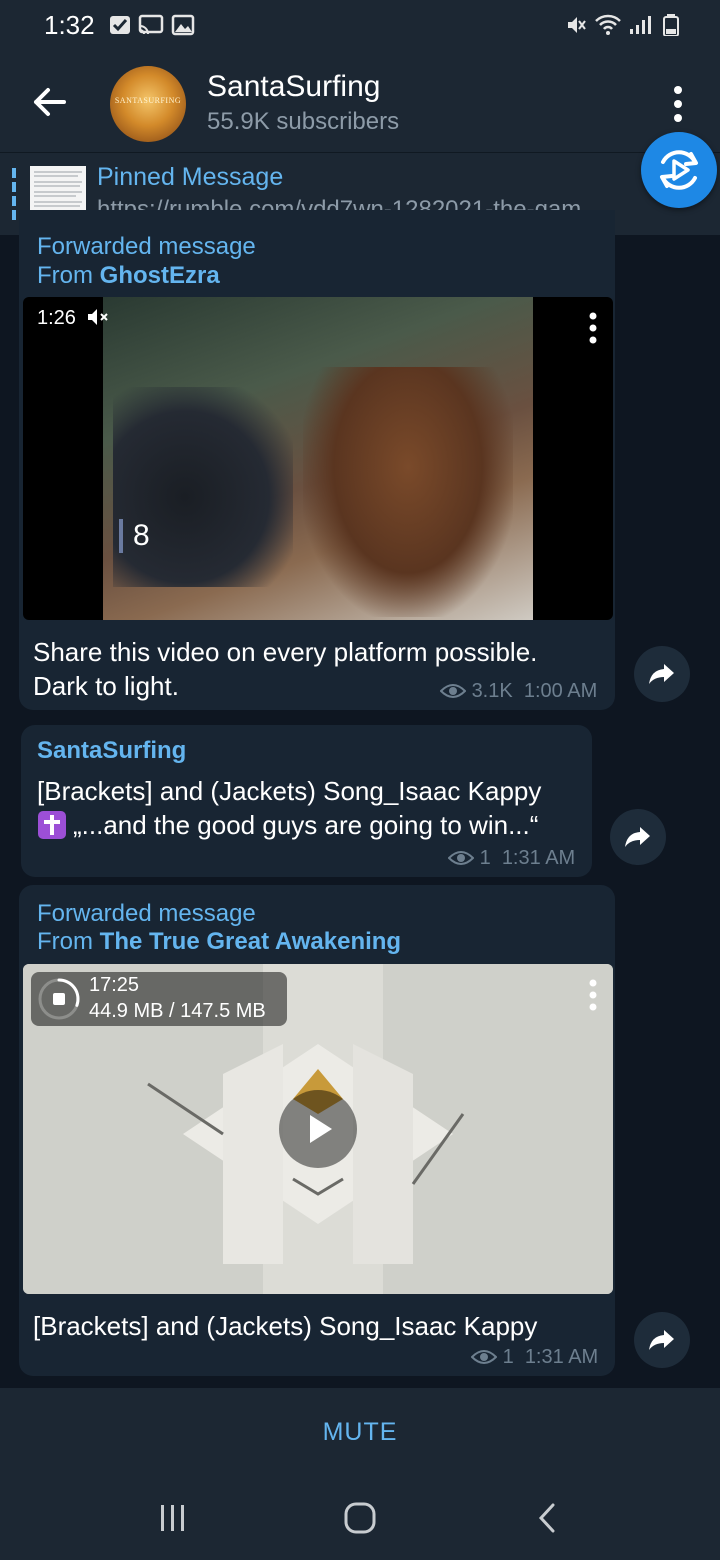 The height and width of the screenshot is (1560, 720). What do you see at coordinates (183, 25) in the screenshot?
I see `gallery-notification-icon` at bounding box center [183, 25].